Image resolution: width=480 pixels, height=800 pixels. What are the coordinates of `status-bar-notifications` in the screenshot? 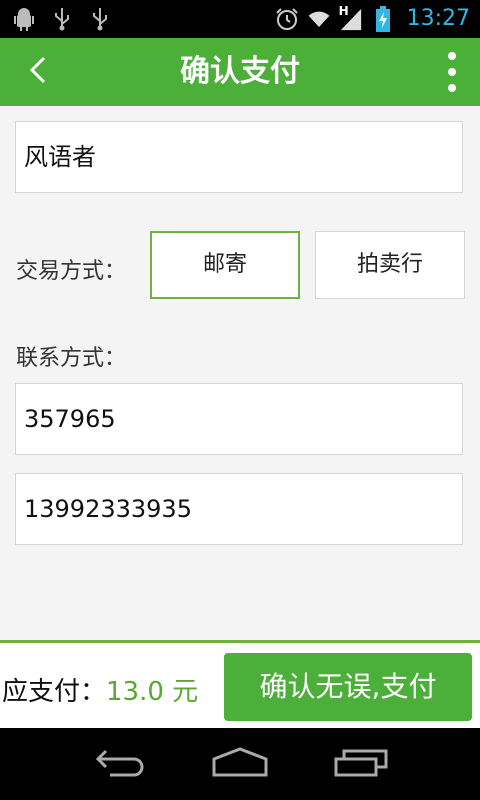 It's located at (62, 19).